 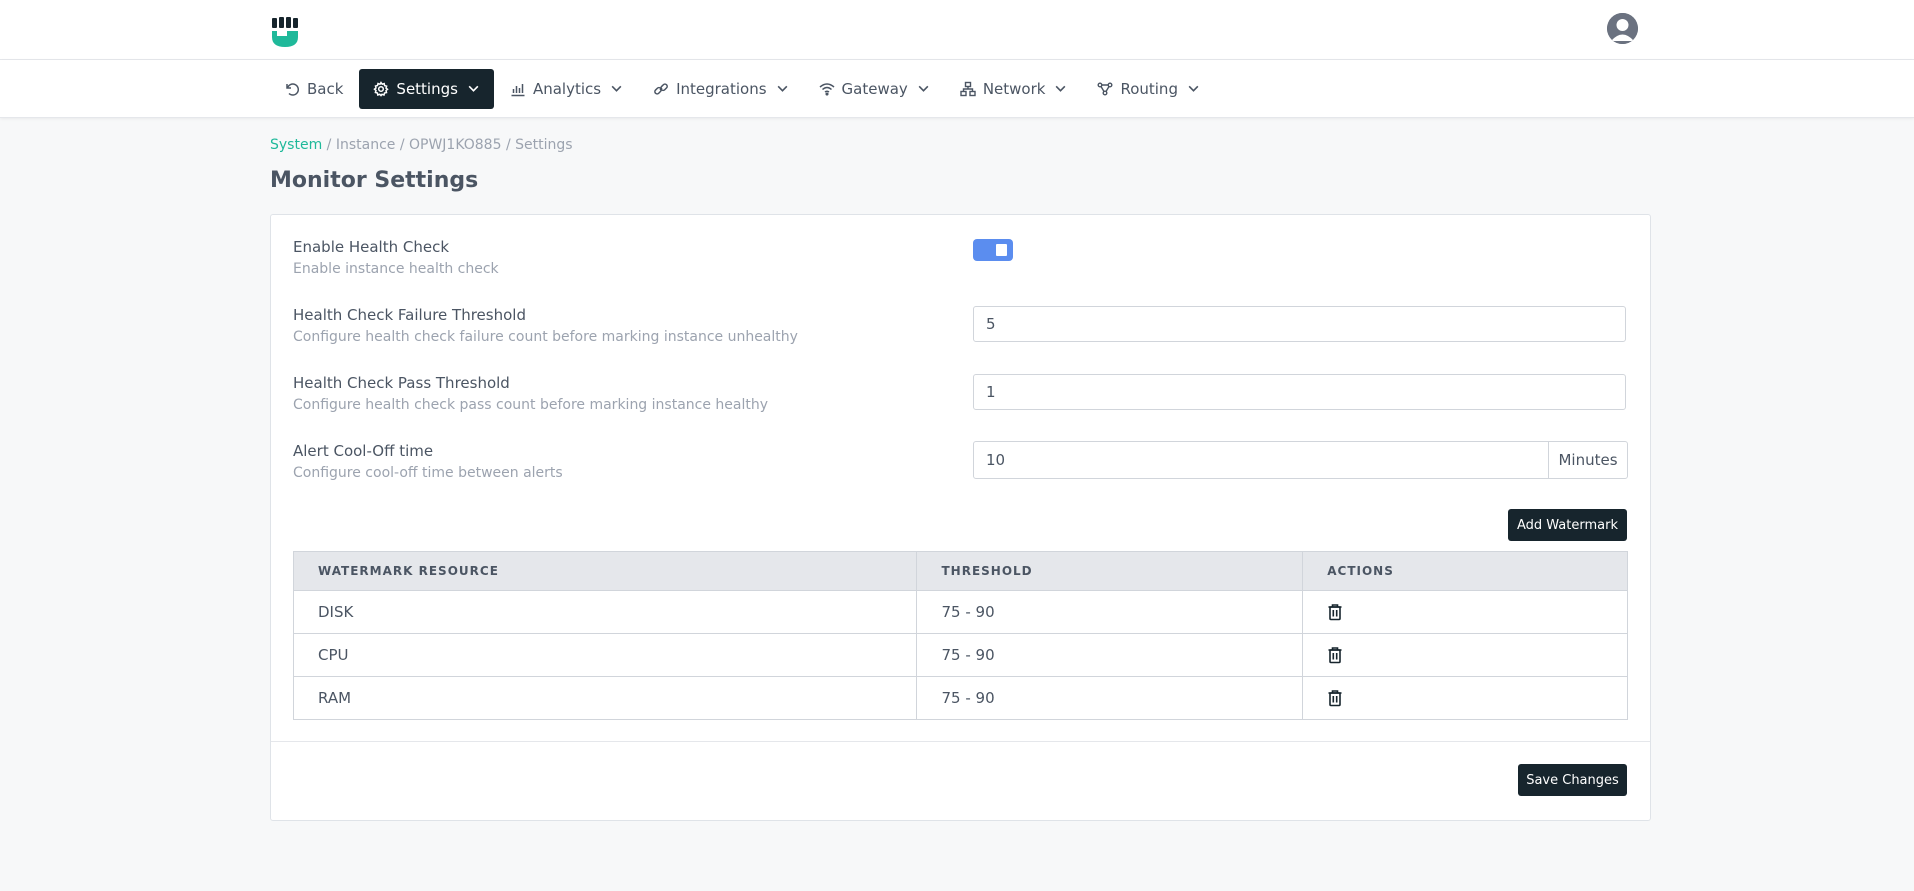 What do you see at coordinates (605, 612) in the screenshot?
I see `resource-cell: DISK` at bounding box center [605, 612].